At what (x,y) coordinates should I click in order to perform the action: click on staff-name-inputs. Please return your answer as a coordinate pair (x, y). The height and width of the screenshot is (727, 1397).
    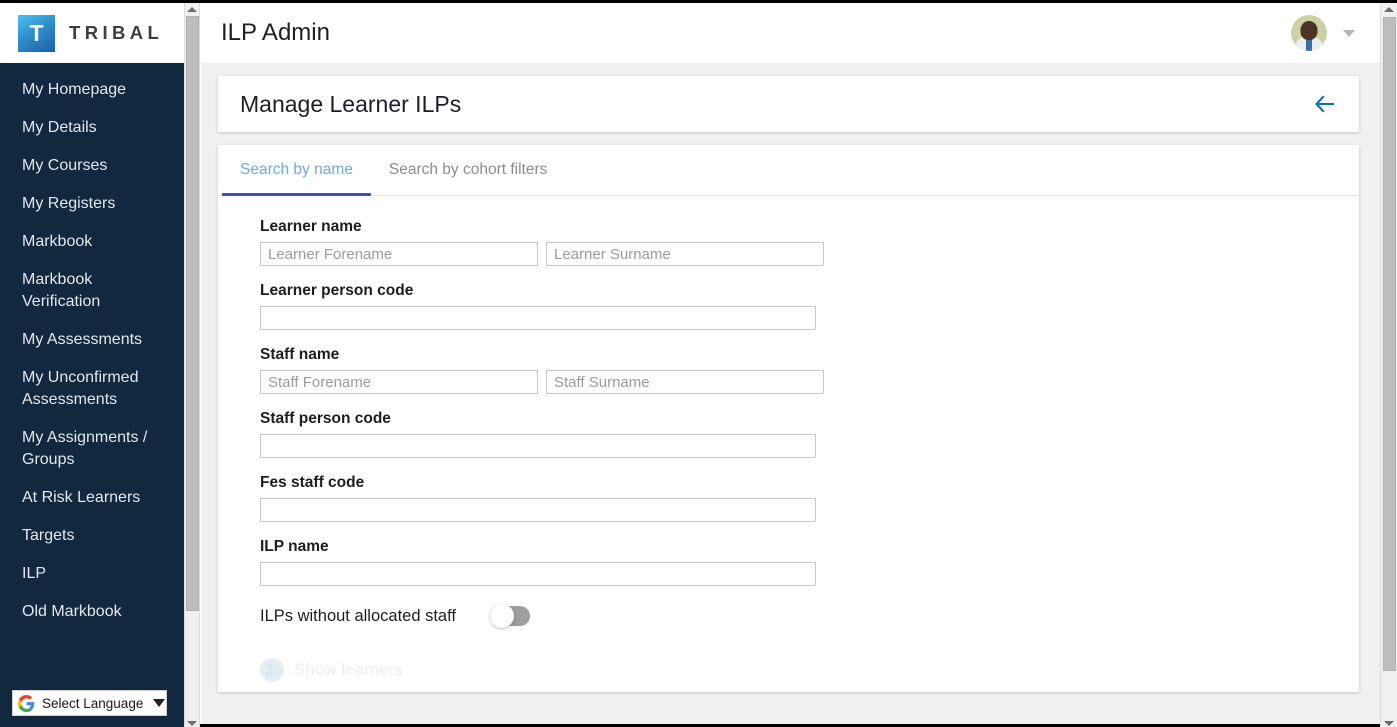
    Looking at the image, I should click on (809, 382).